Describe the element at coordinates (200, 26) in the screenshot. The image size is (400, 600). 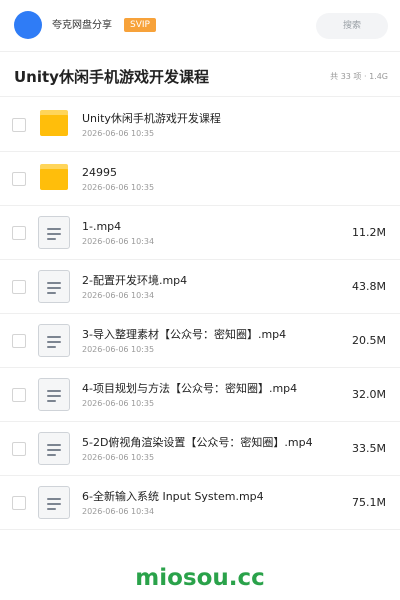
I see `top-bar: 夸克网盘分享 SVIP 搜索` at that location.